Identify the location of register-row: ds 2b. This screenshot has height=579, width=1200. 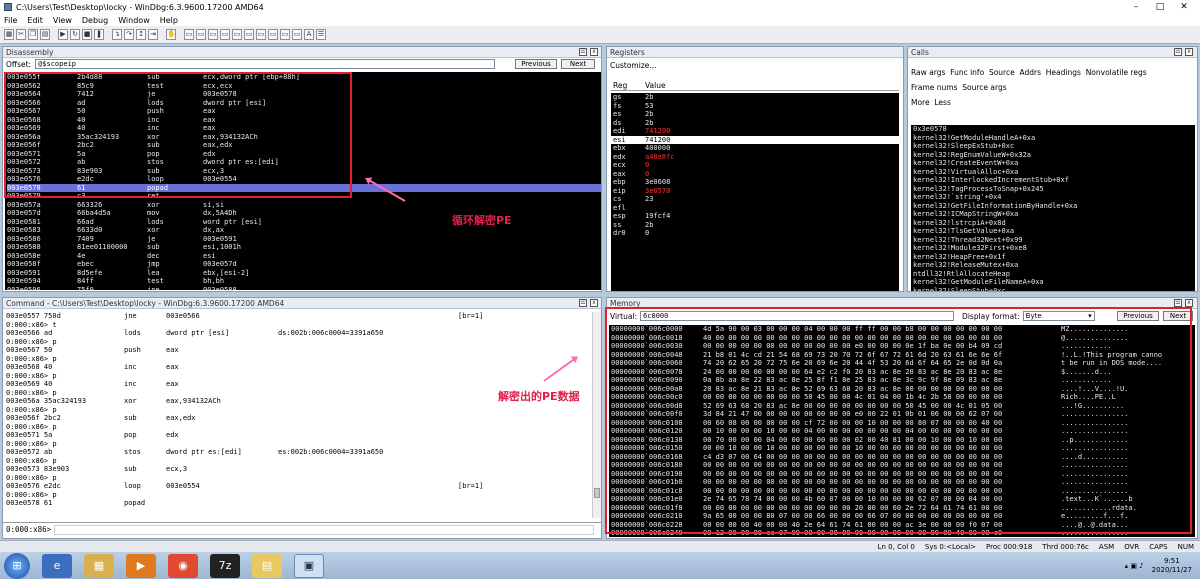
(755, 123).